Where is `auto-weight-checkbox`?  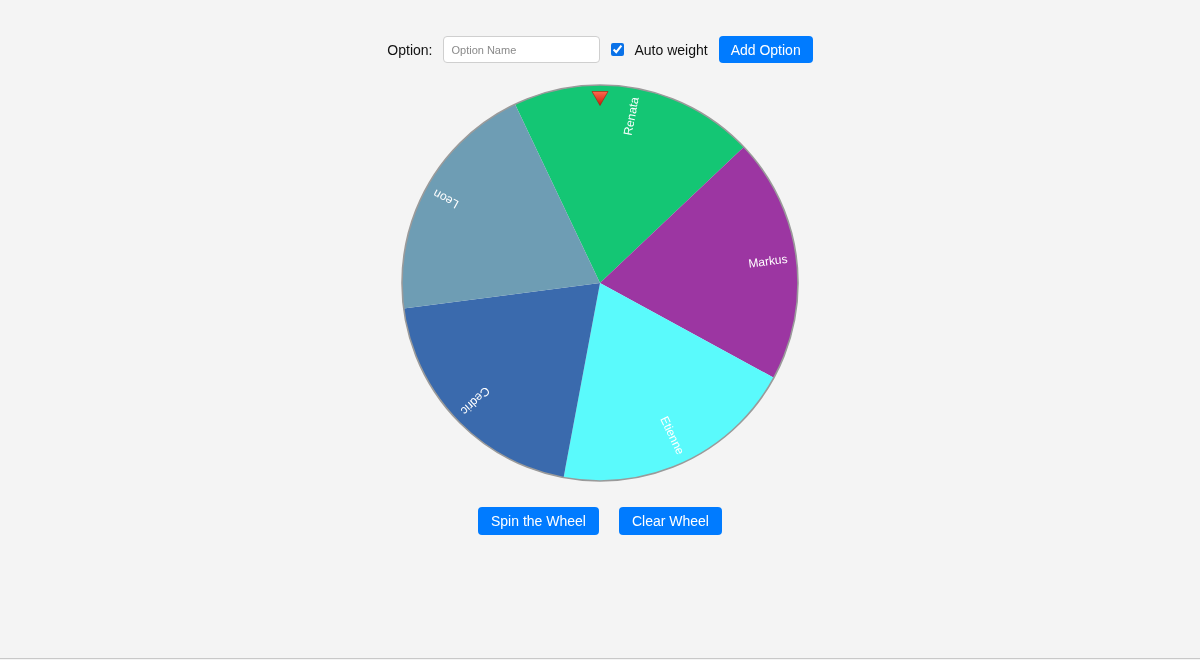 auto-weight-checkbox is located at coordinates (618, 49).